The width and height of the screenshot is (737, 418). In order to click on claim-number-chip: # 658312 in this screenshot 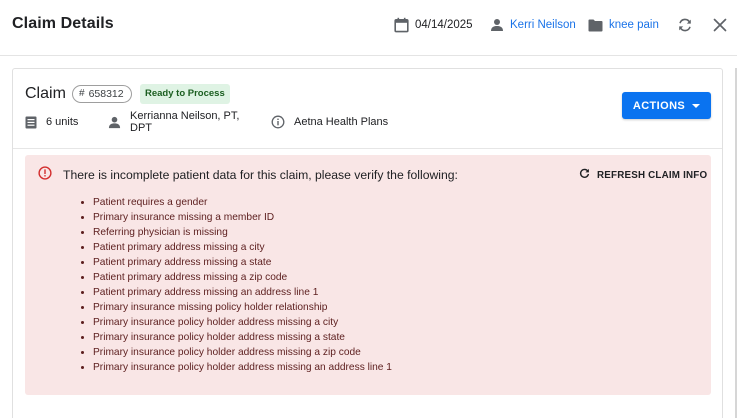, I will do `click(102, 94)`.